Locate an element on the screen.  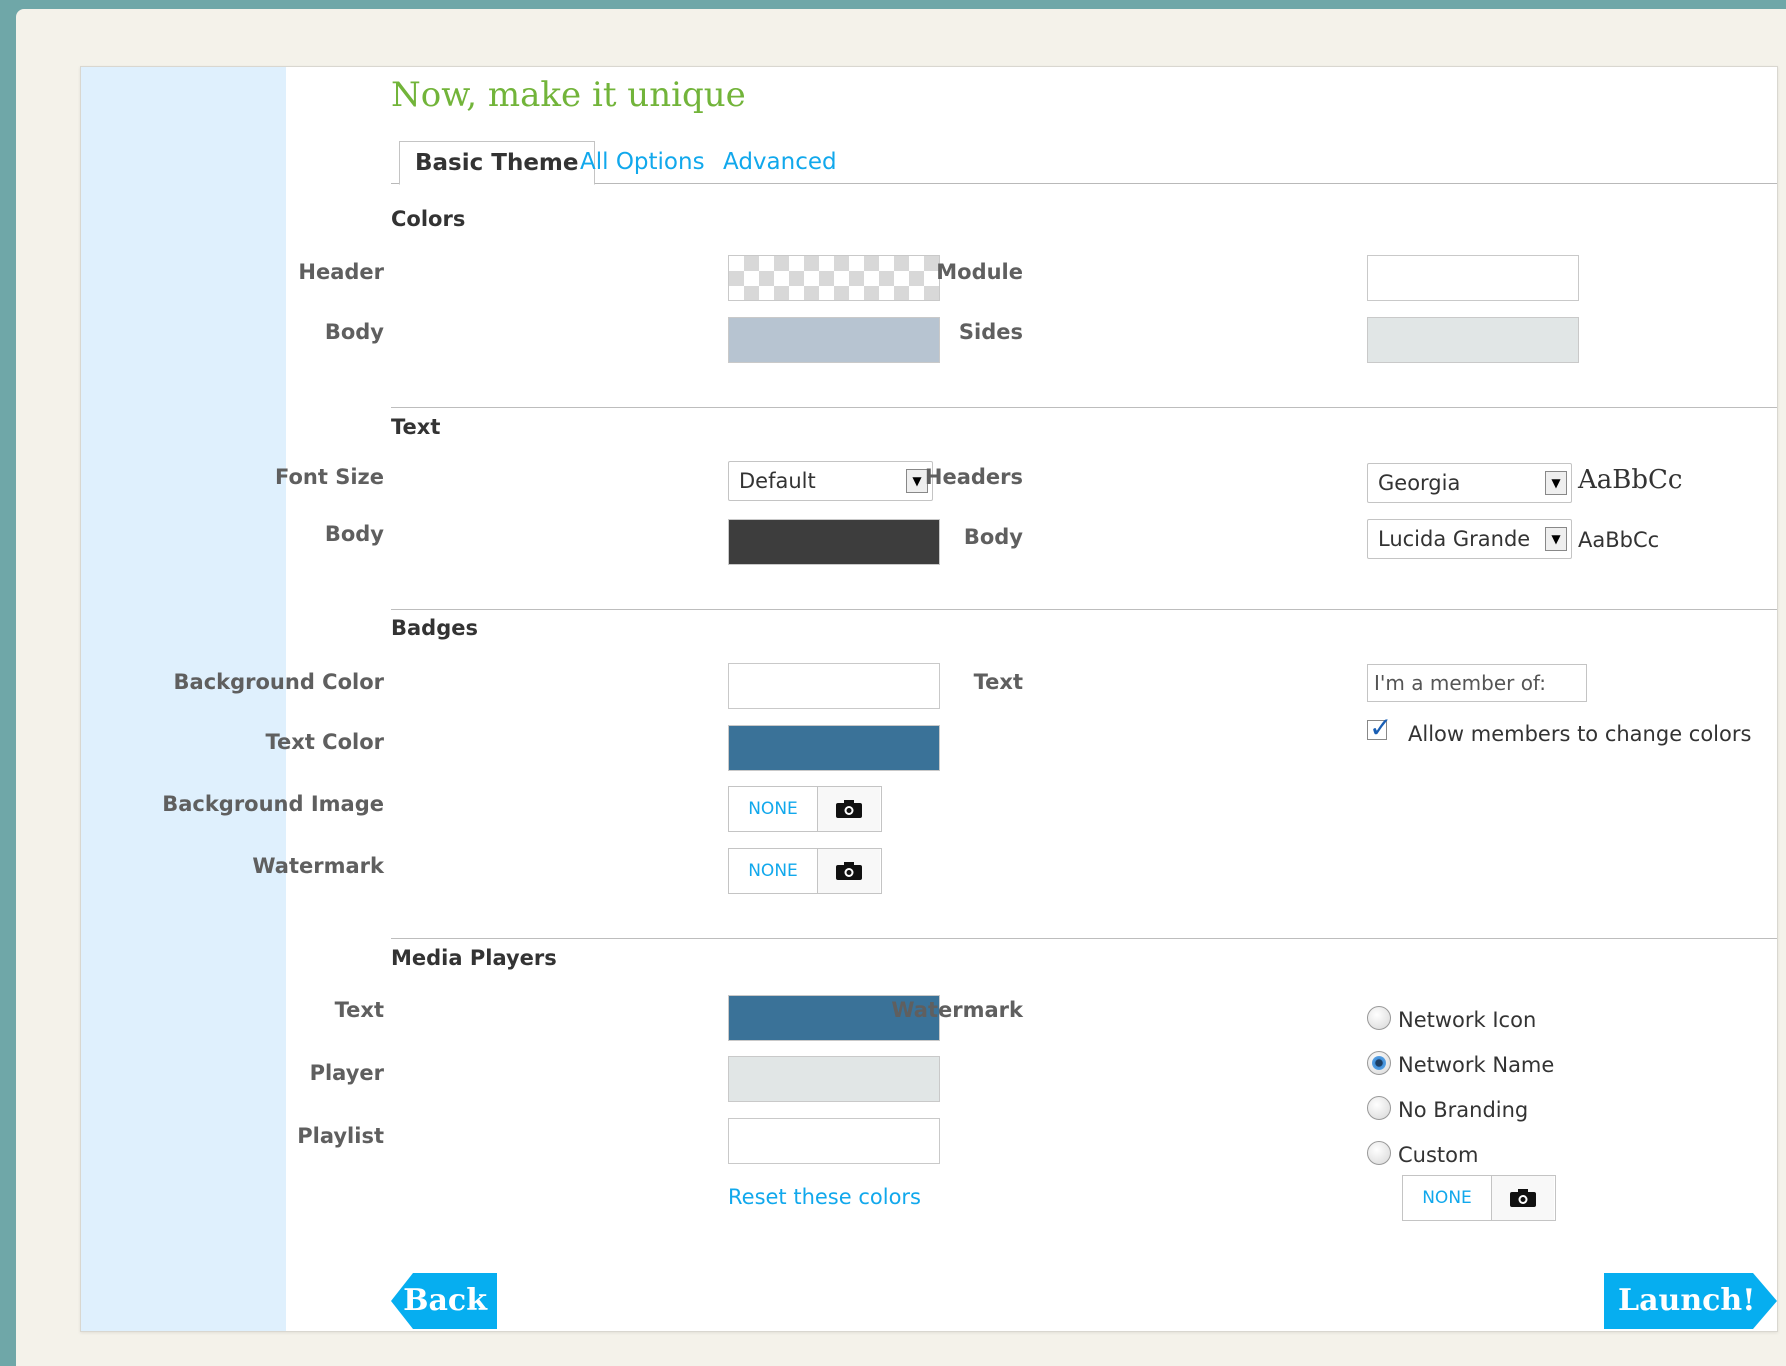
tab-all-options: All Options is located at coordinates (642, 162).